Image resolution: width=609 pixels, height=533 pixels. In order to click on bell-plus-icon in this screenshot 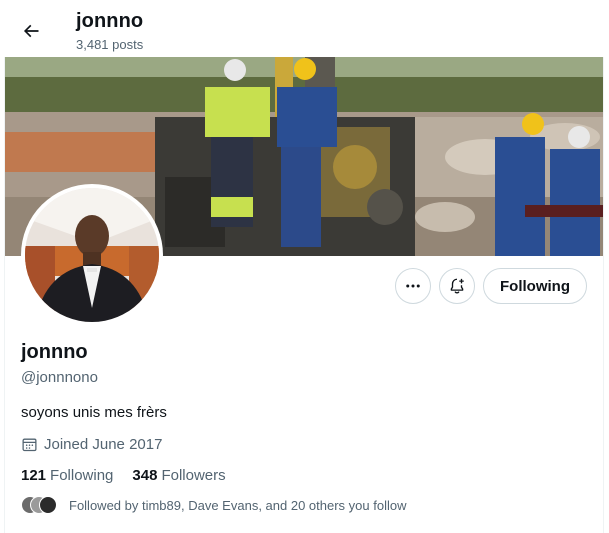, I will do `click(457, 286)`.